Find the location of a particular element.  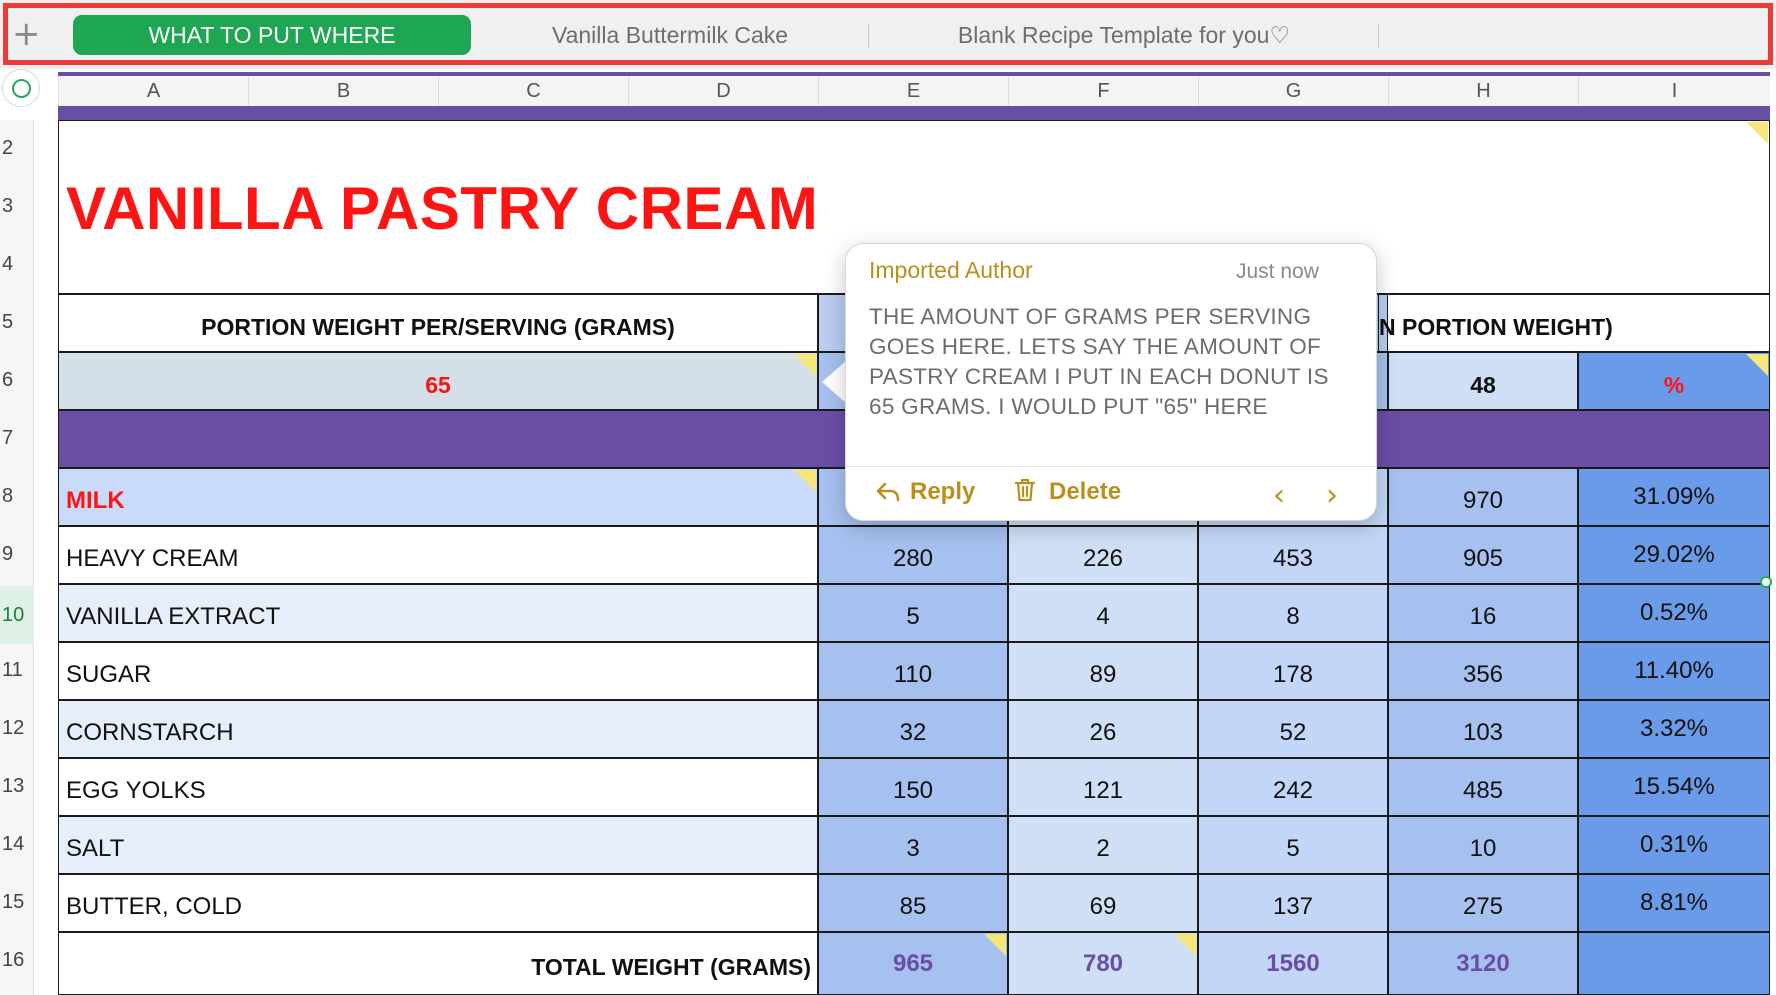

ingredient-name-cell: SALT is located at coordinates (438, 845).